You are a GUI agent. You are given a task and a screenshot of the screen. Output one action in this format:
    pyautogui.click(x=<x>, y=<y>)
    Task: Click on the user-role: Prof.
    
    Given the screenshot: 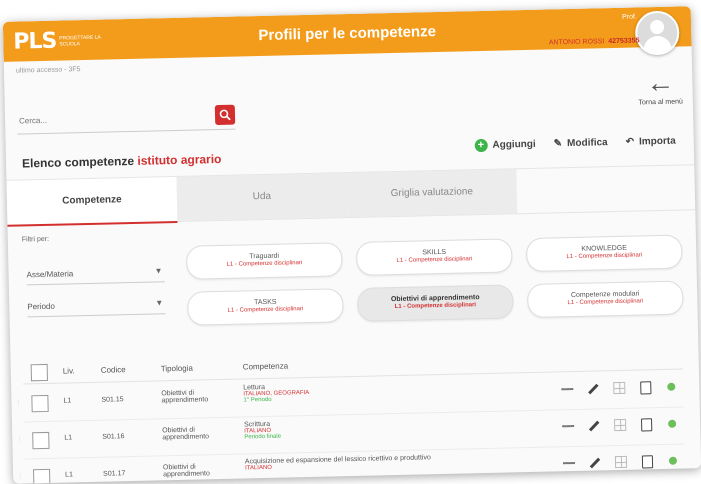 What is the action you would take?
    pyautogui.click(x=629, y=17)
    